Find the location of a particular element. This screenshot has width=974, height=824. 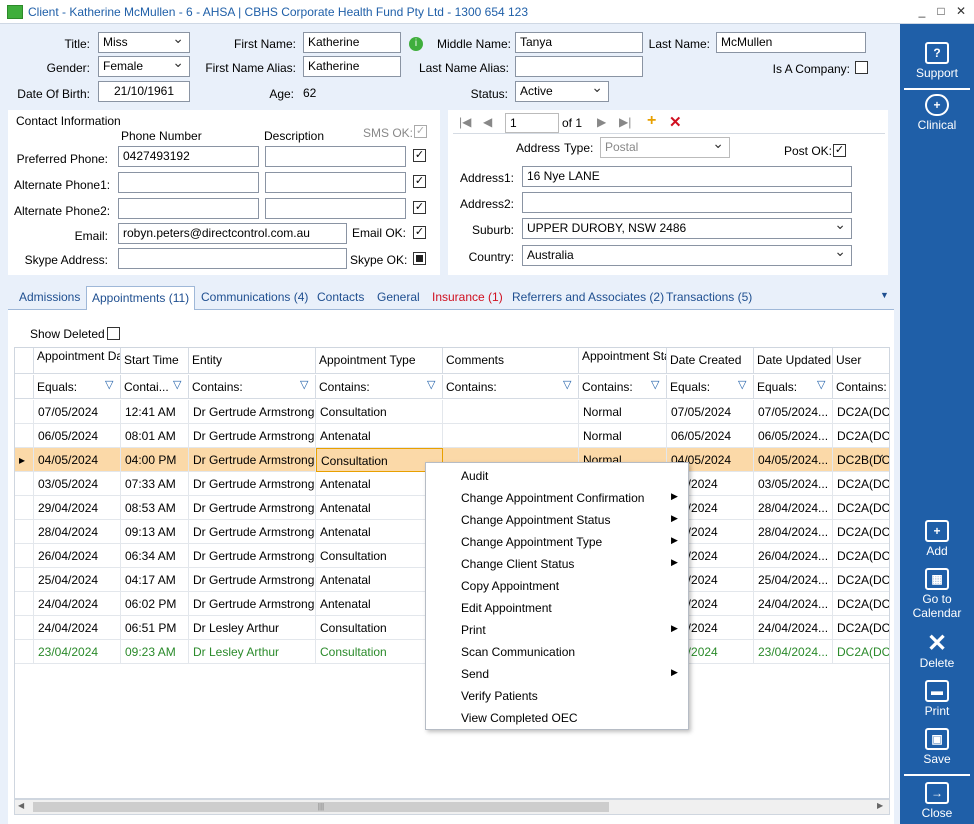

tab-general: General is located at coordinates (398, 297).